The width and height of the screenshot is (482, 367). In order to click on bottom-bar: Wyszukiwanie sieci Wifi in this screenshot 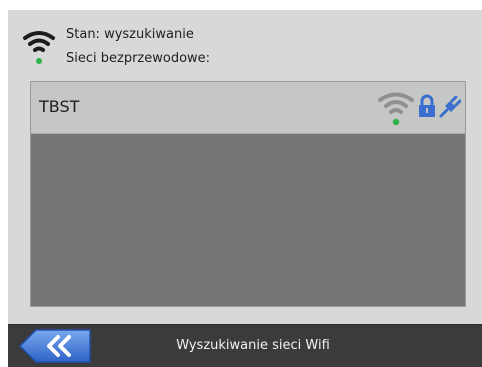, I will do `click(245, 345)`.